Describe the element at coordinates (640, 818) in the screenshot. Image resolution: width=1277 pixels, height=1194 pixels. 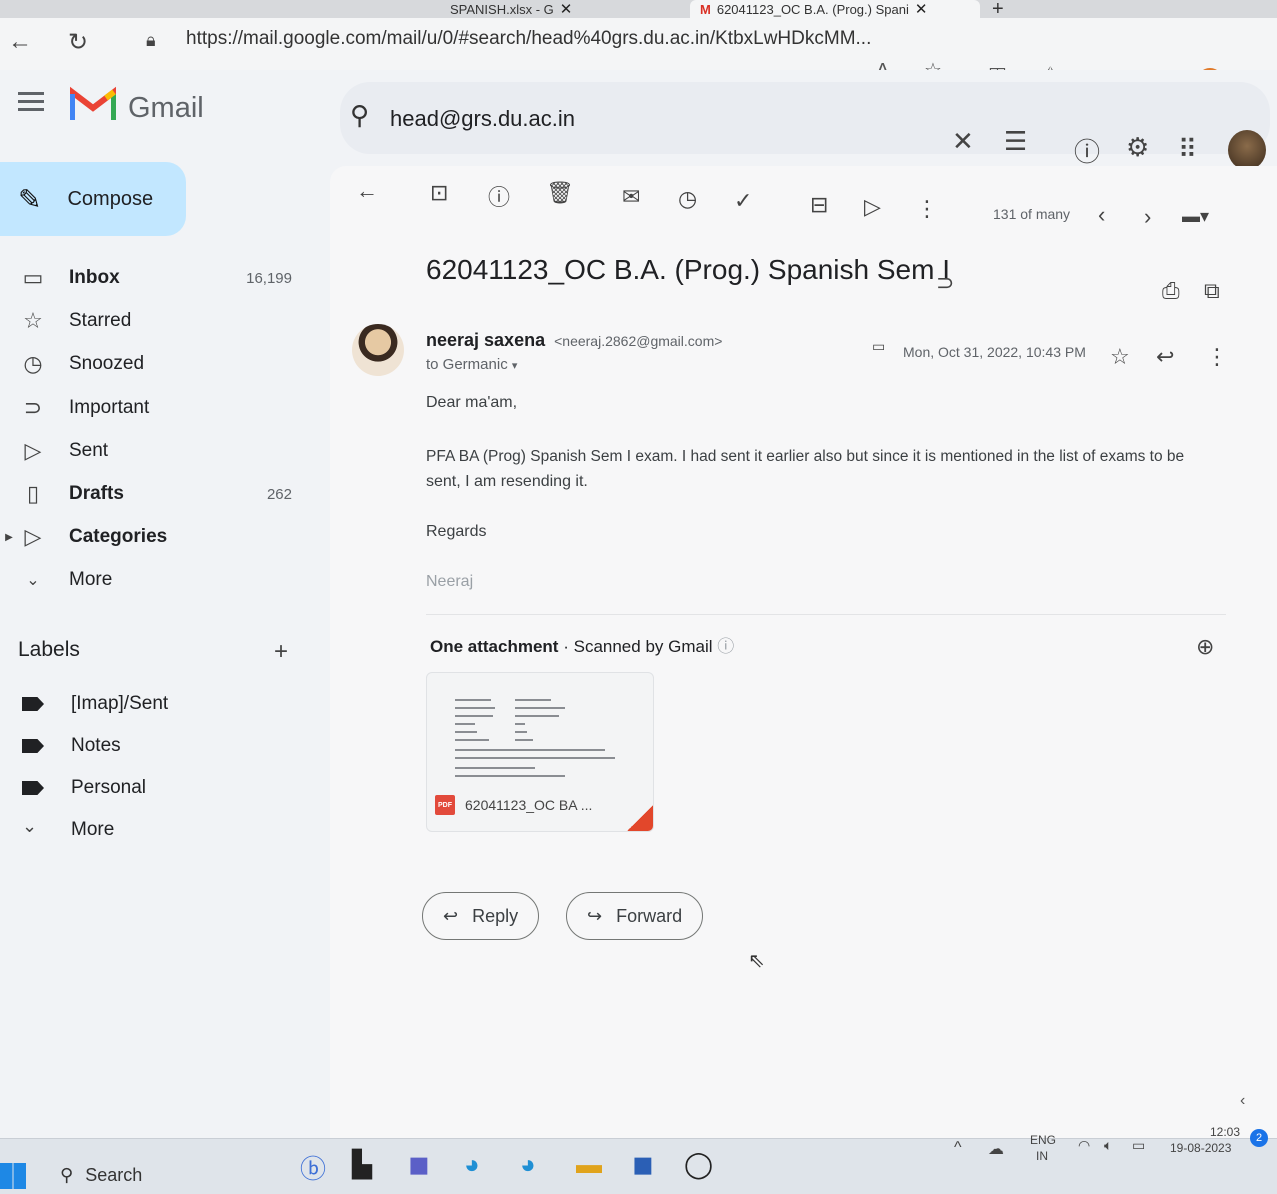
I see `page-fold-icon` at that location.